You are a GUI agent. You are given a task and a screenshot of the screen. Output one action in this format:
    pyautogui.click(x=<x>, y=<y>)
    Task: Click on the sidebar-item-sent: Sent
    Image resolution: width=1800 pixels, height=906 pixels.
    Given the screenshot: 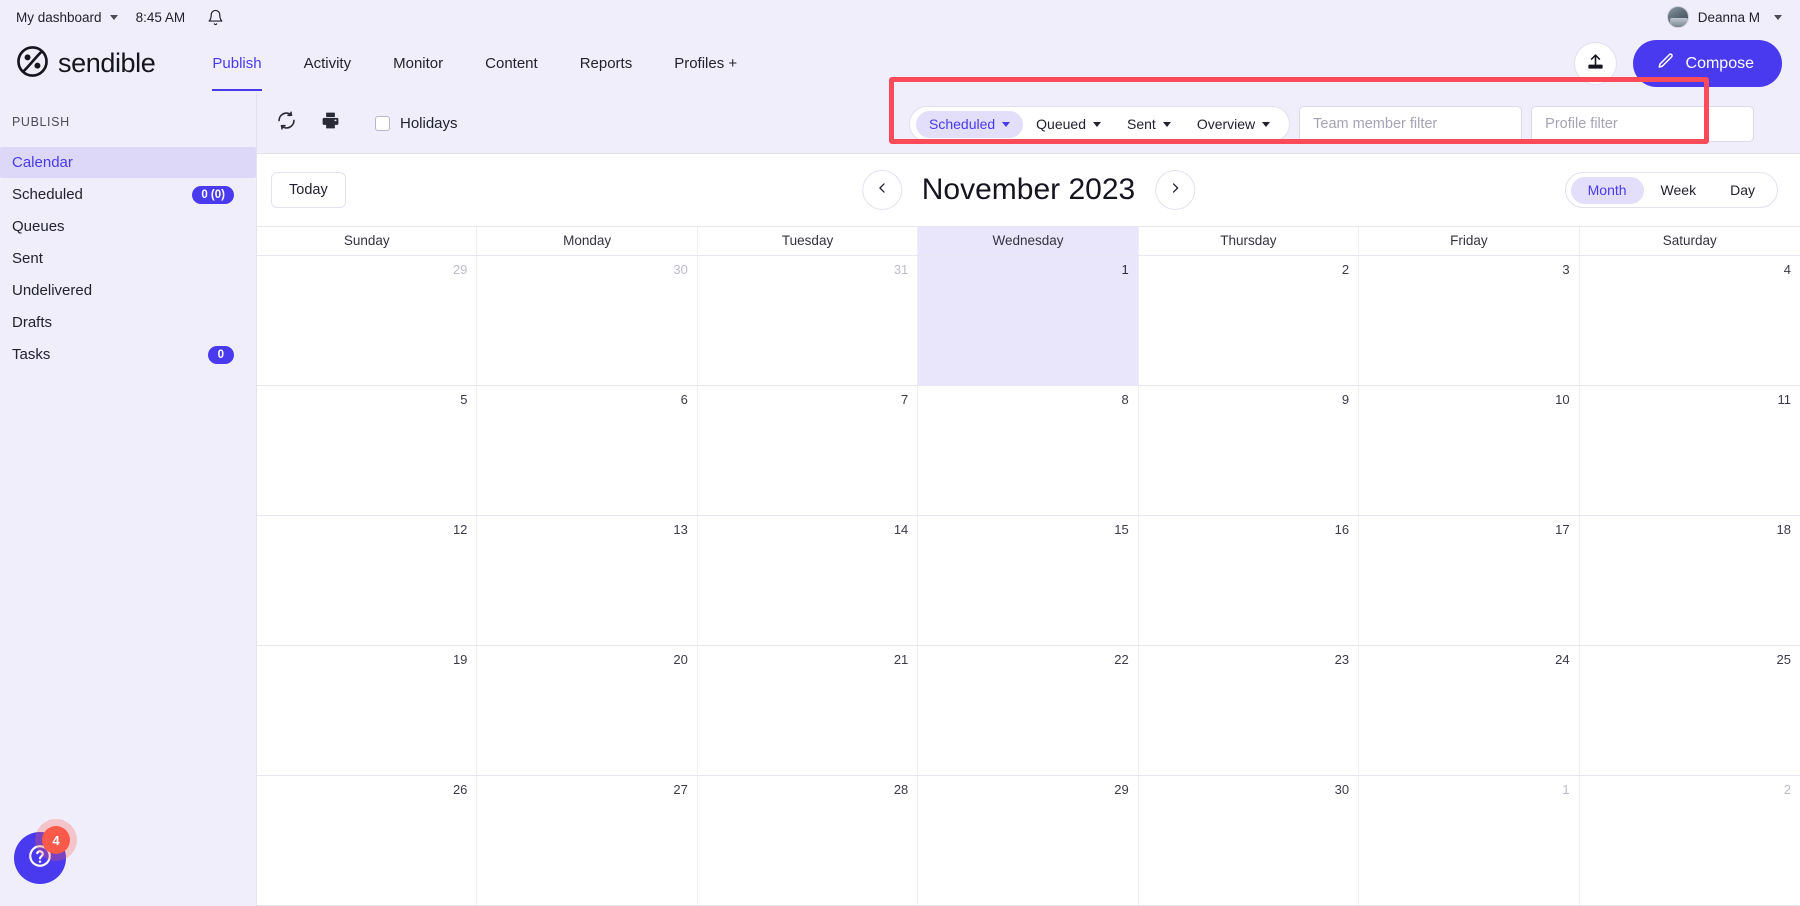 What is the action you would take?
    pyautogui.click(x=128, y=258)
    